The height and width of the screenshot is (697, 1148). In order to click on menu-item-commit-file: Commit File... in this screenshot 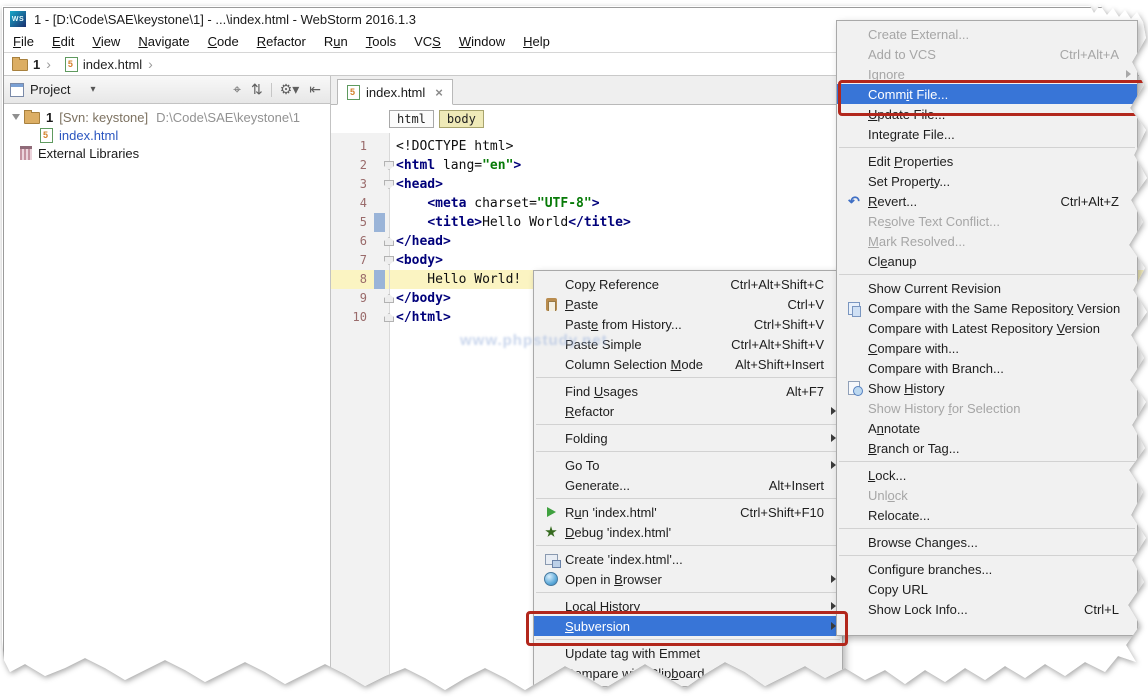, I will do `click(987, 94)`.